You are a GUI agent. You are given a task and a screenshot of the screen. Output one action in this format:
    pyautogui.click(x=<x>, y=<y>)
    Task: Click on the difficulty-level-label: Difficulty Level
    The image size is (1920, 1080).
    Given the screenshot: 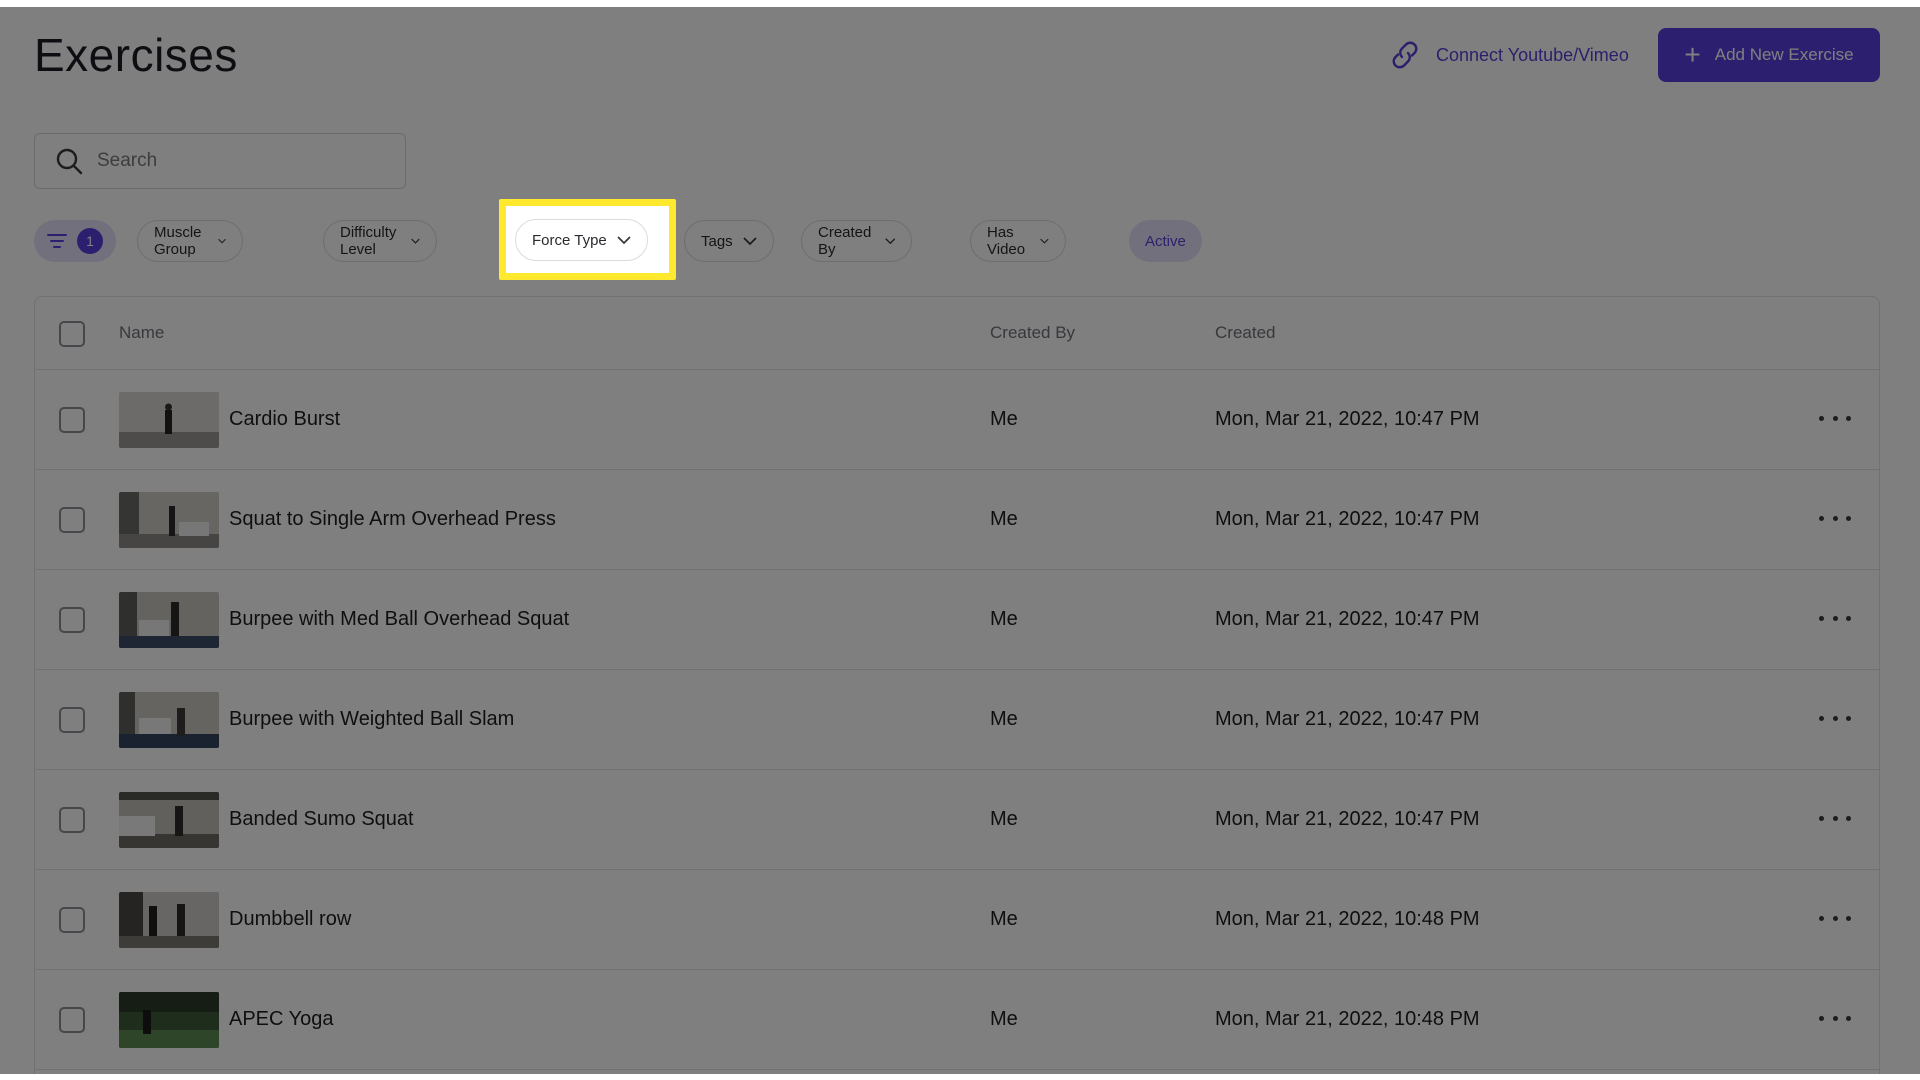 What is the action you would take?
    pyautogui.click(x=368, y=241)
    